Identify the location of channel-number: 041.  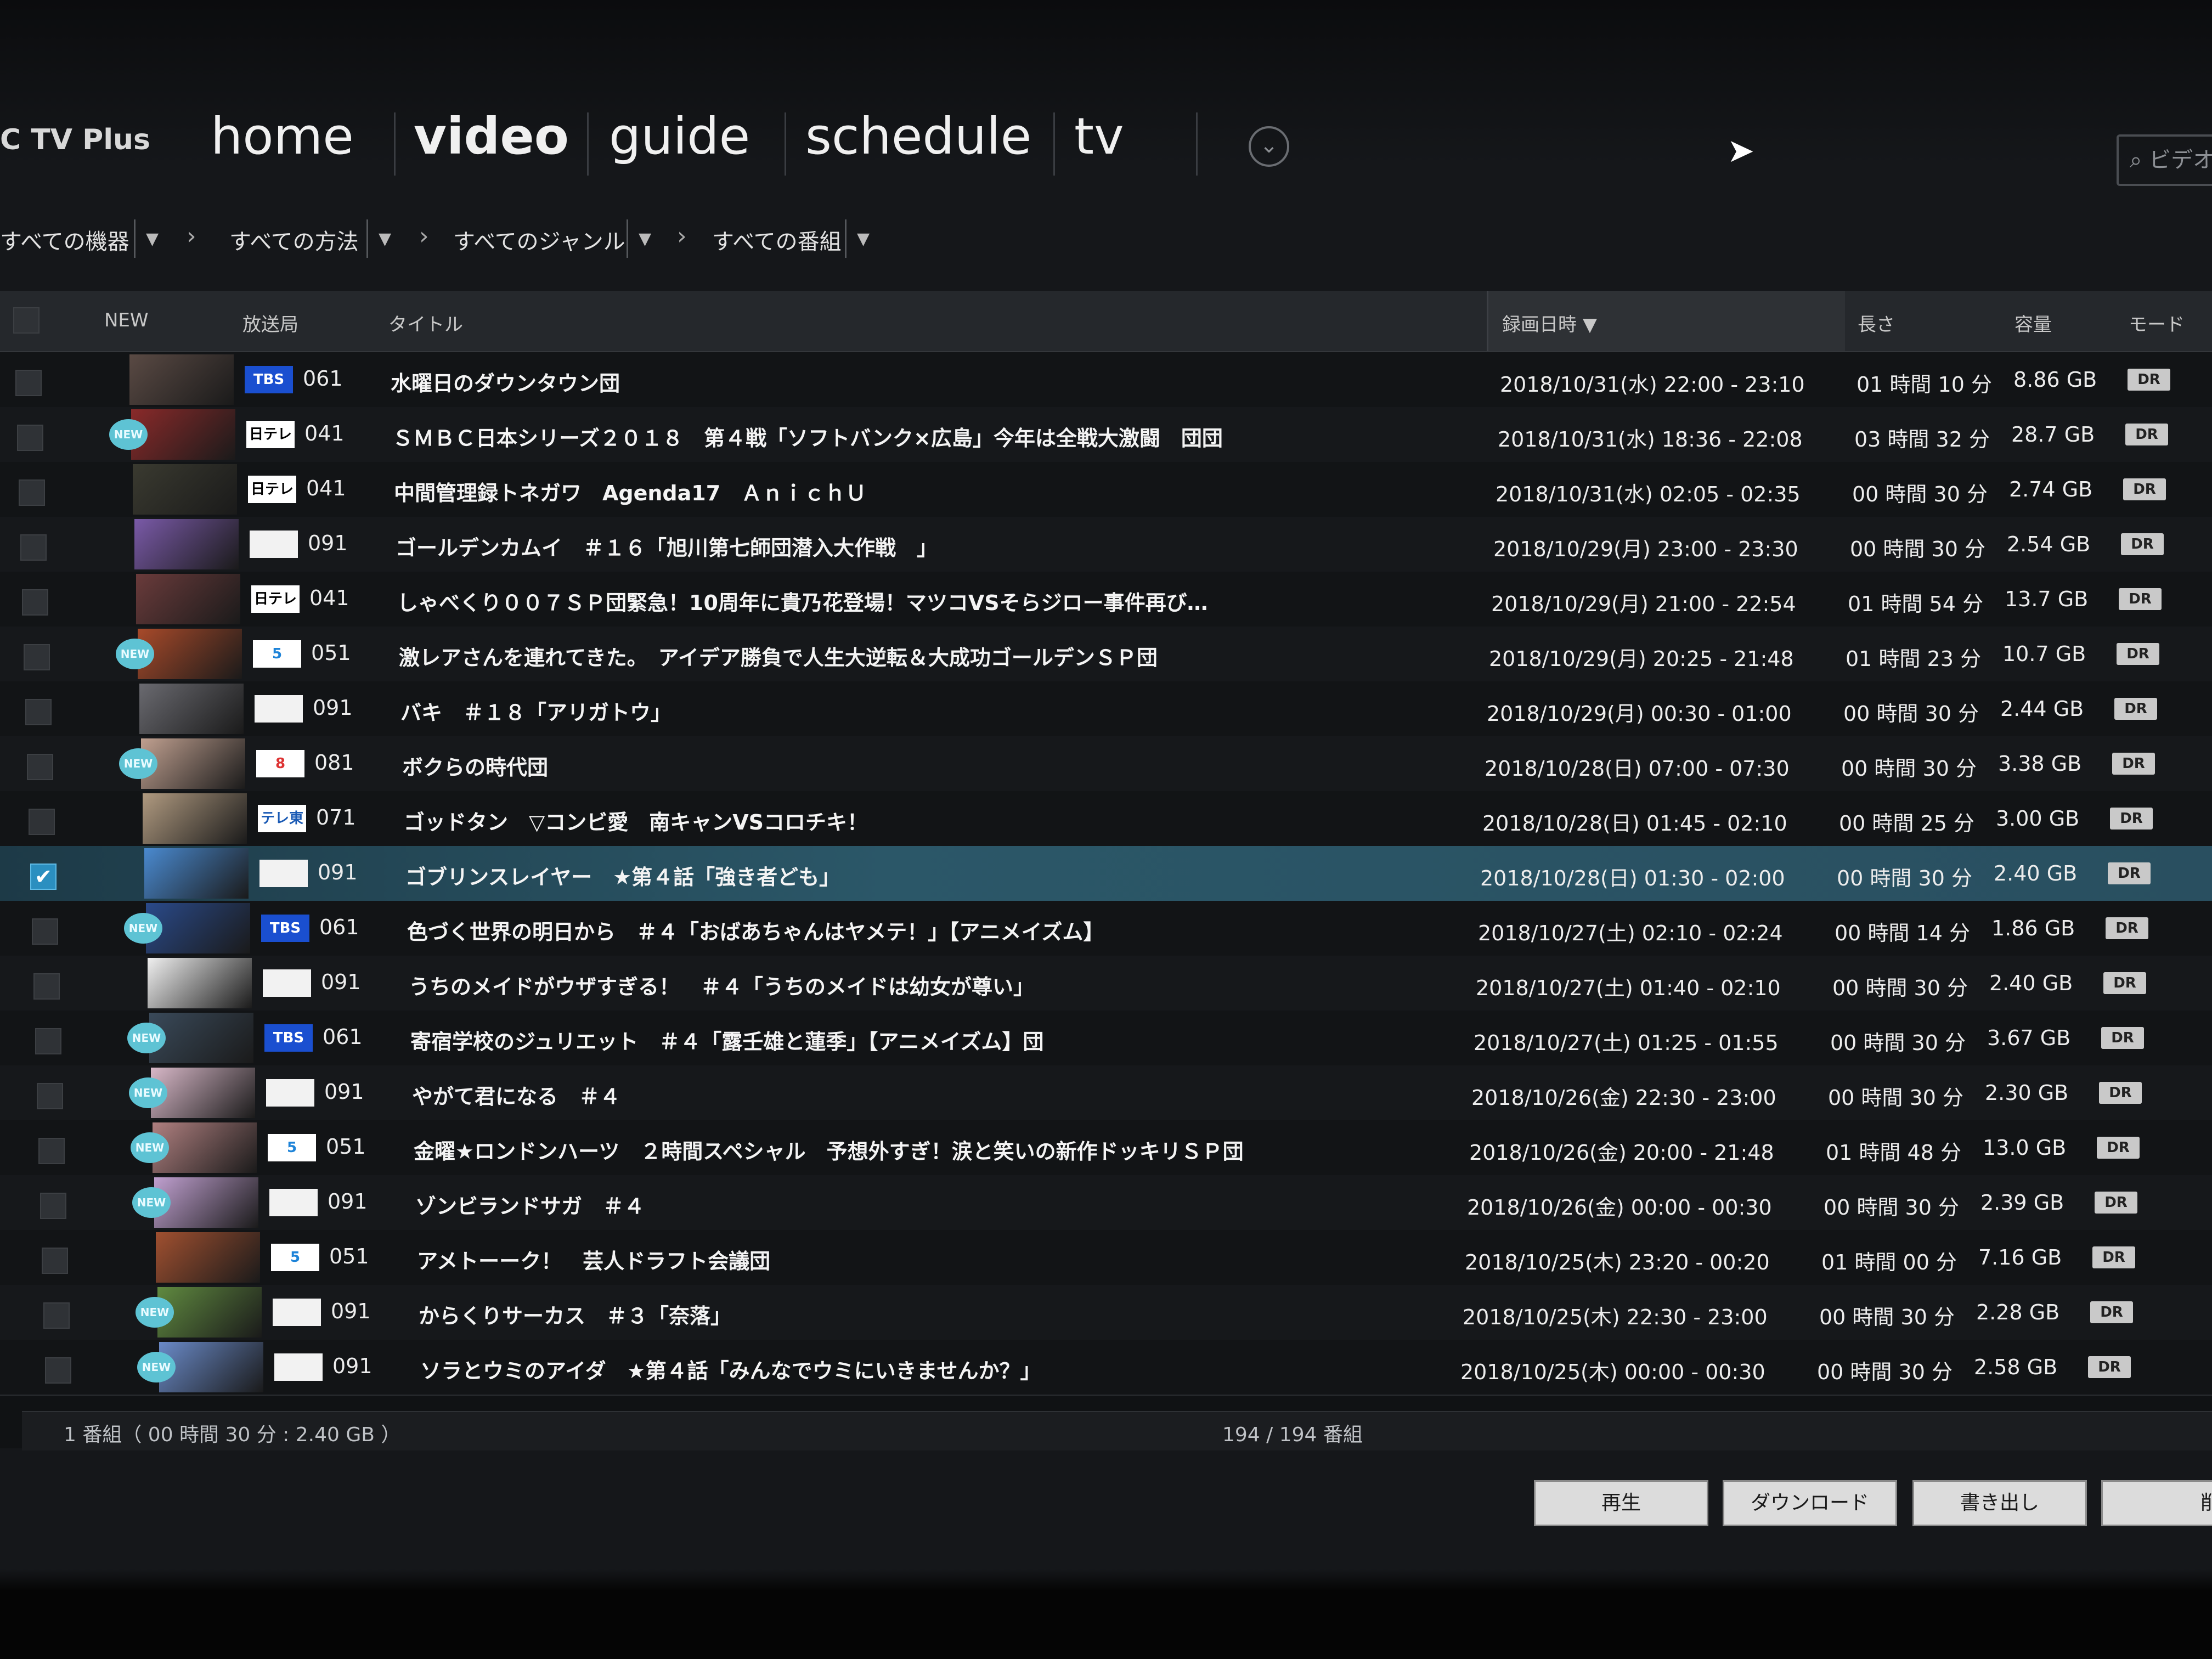
(325, 433).